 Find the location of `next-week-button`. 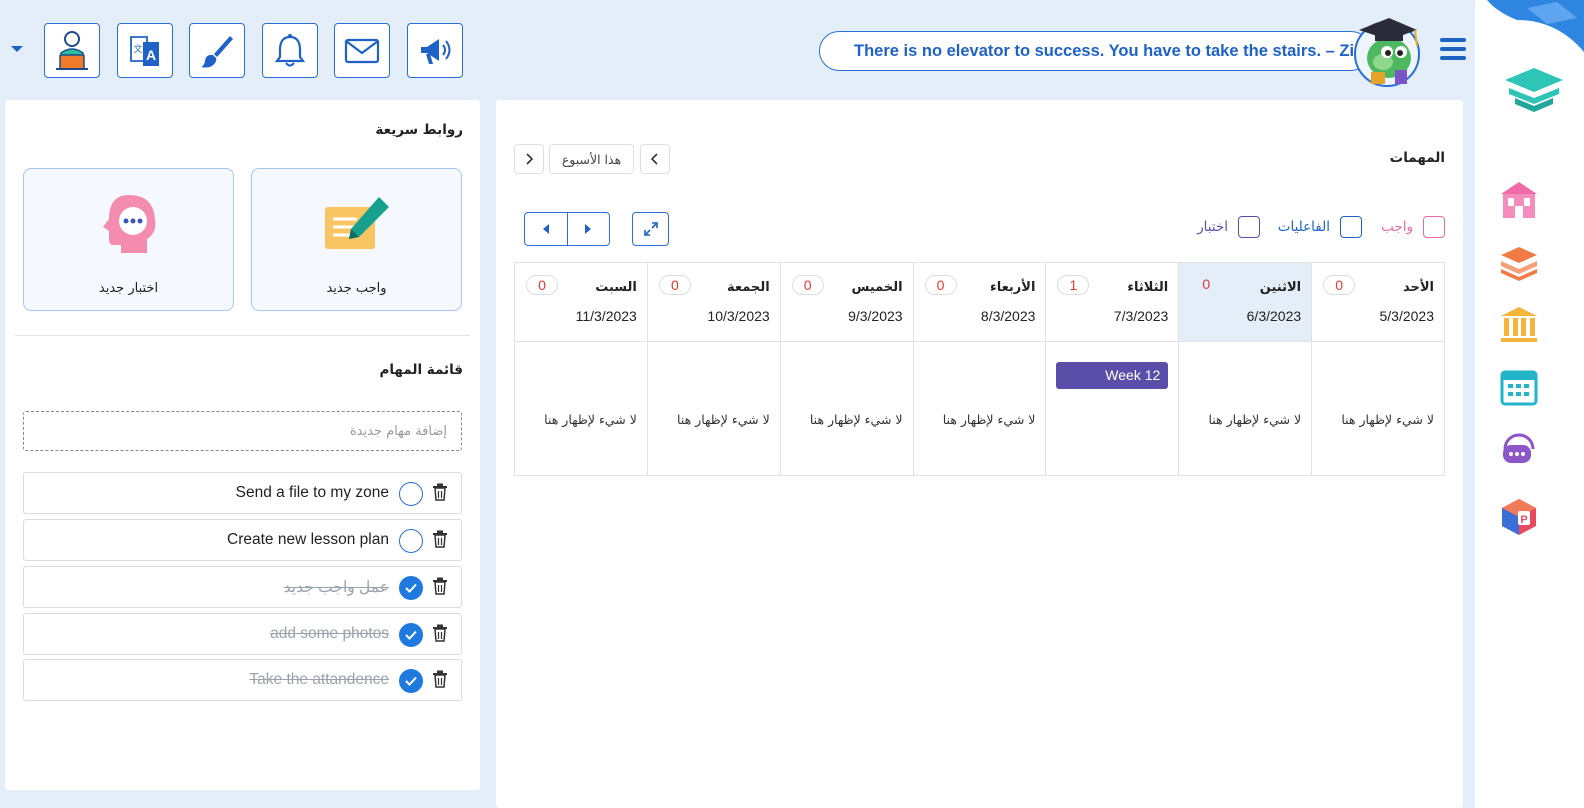

next-week-button is located at coordinates (529, 159).